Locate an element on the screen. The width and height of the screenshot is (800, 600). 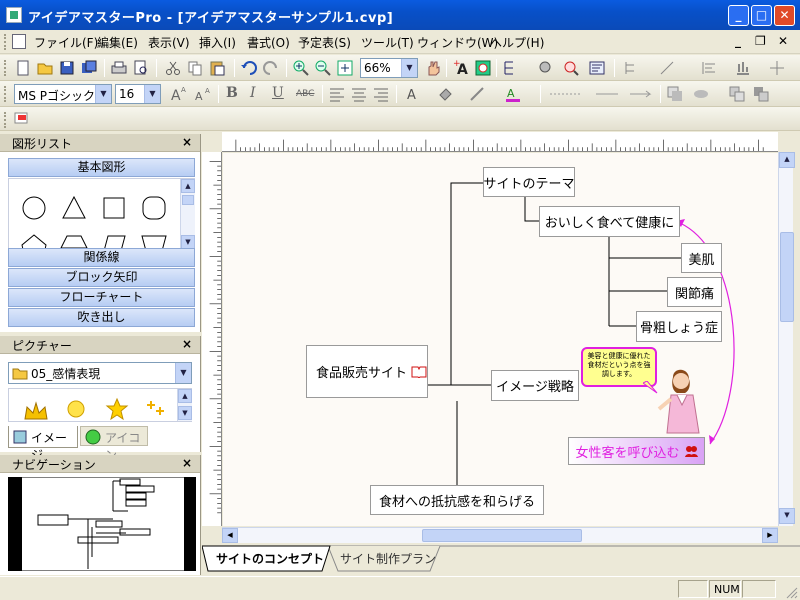
save-icon is located at coordinates (67, 68).